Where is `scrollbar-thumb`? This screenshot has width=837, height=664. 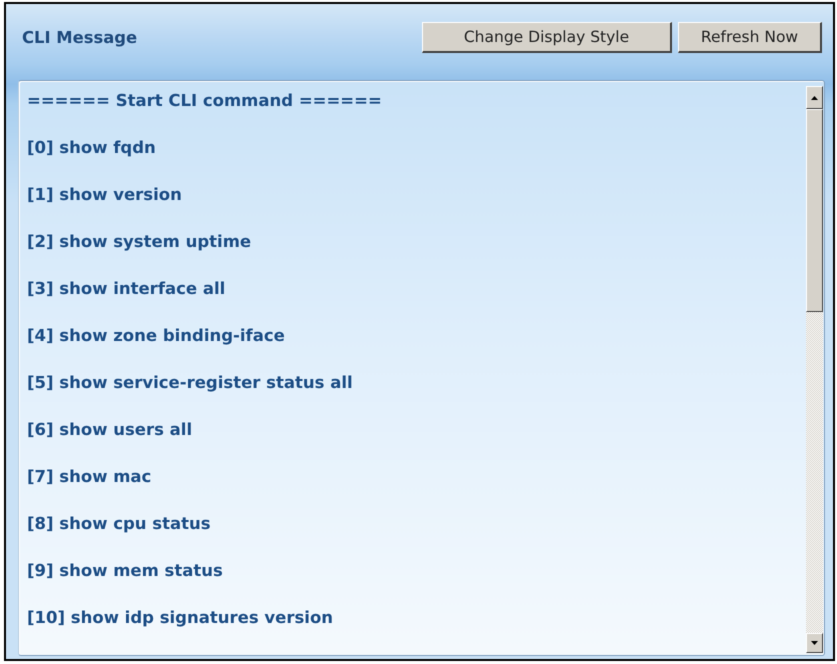
scrollbar-thumb is located at coordinates (814, 210).